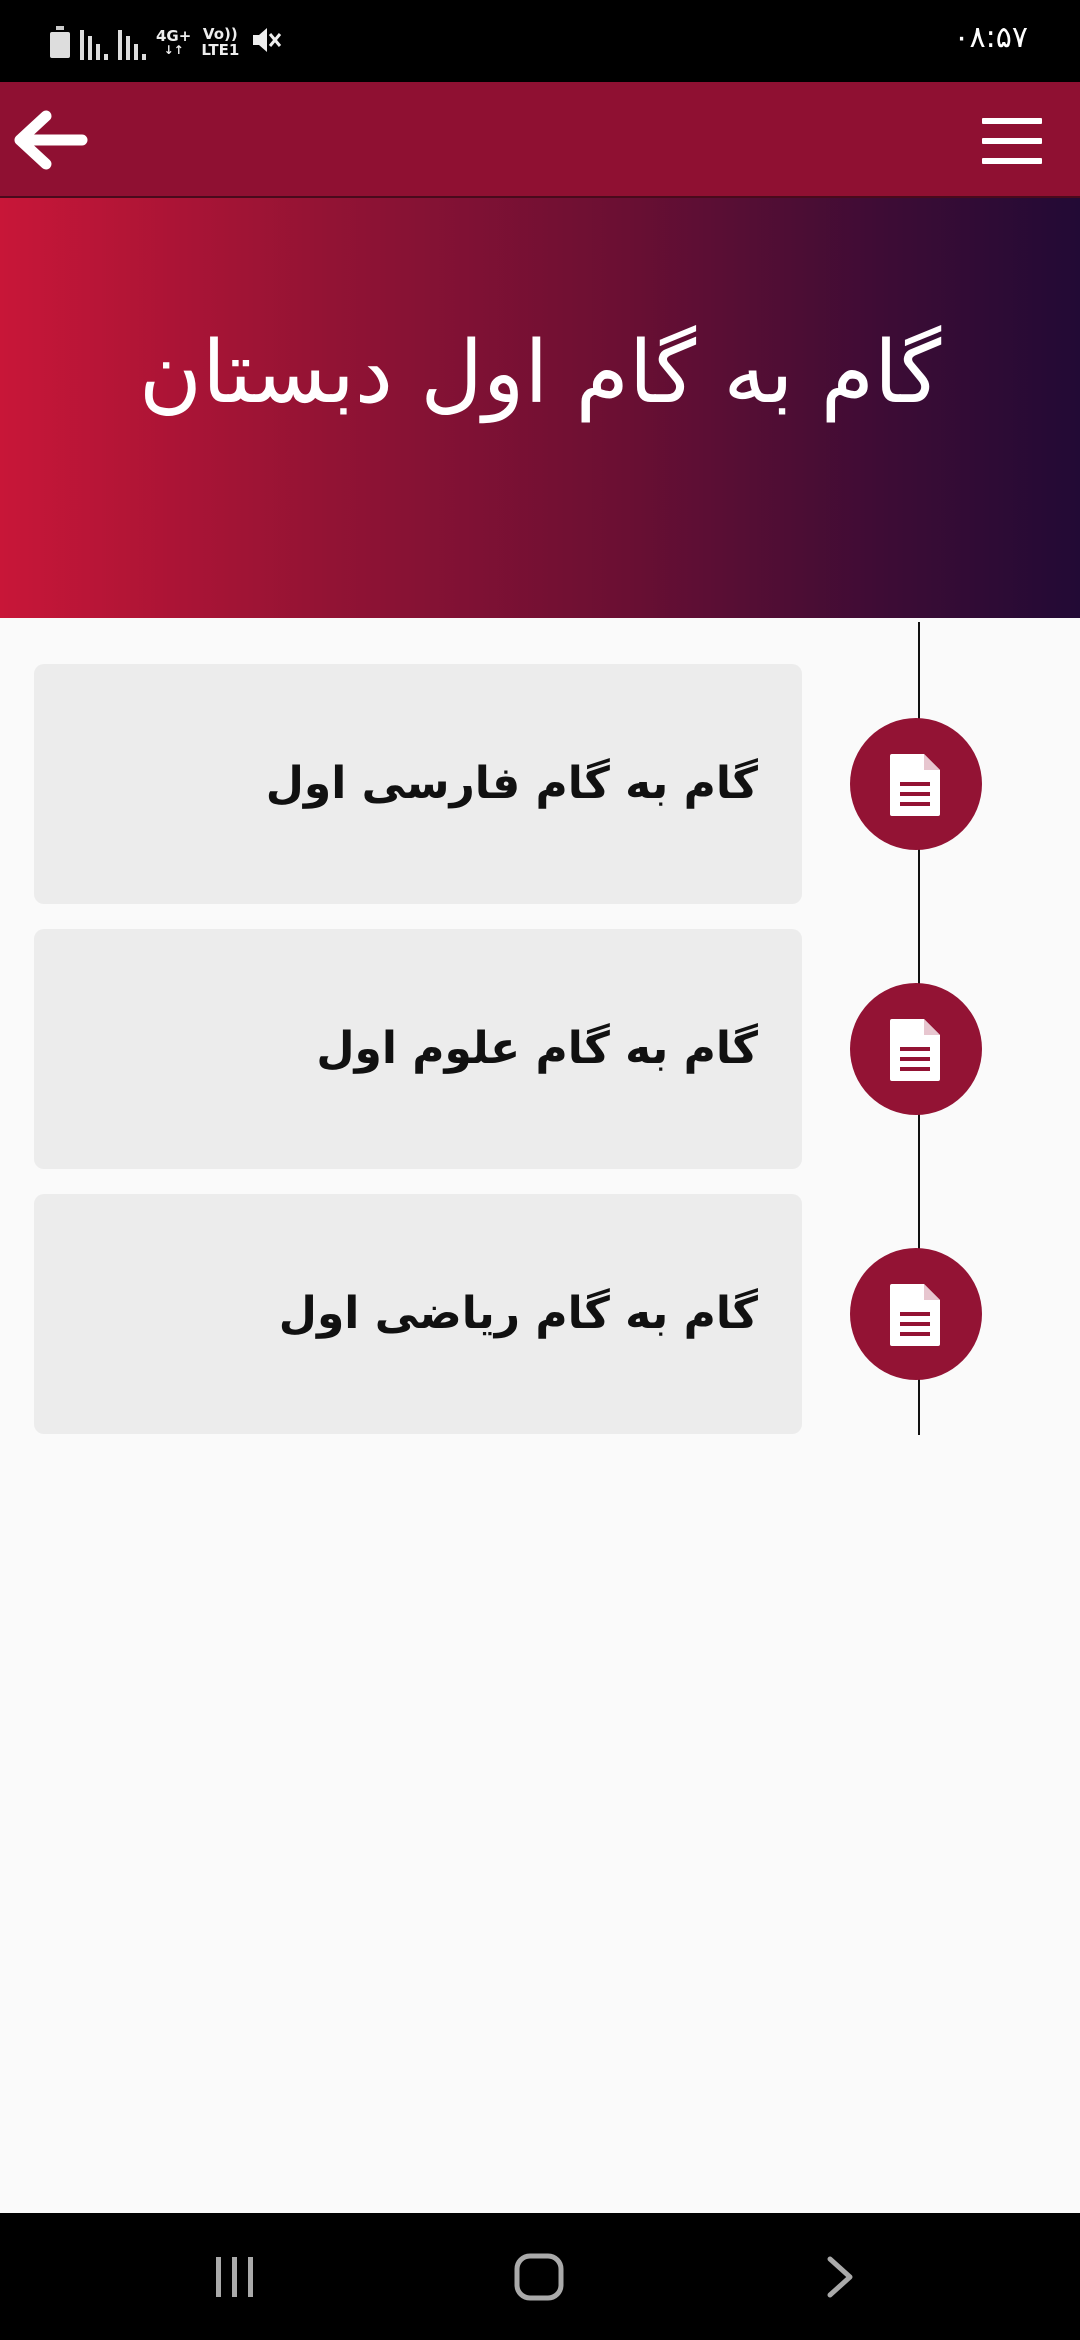 The height and width of the screenshot is (2340, 1080). I want to click on lesson-card-science: گام به گام علوم اول, so click(418, 1049).